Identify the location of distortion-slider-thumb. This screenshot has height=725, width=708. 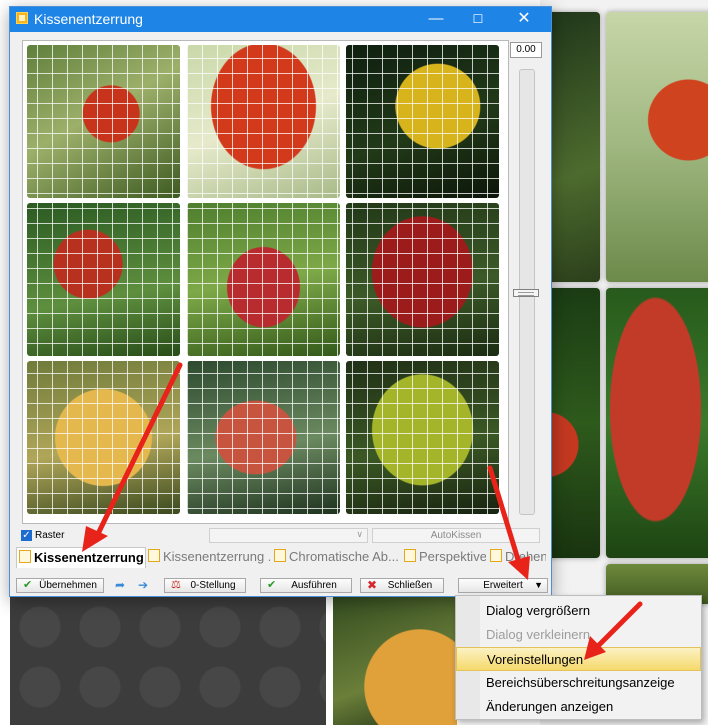
(526, 293).